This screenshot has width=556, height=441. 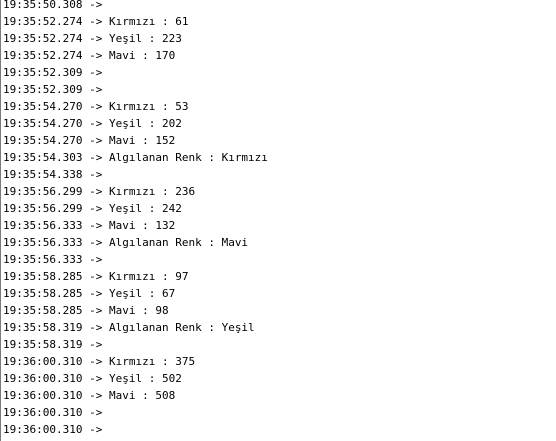 What do you see at coordinates (142, 55) in the screenshot?
I see `log-message: Mavi : 170` at bounding box center [142, 55].